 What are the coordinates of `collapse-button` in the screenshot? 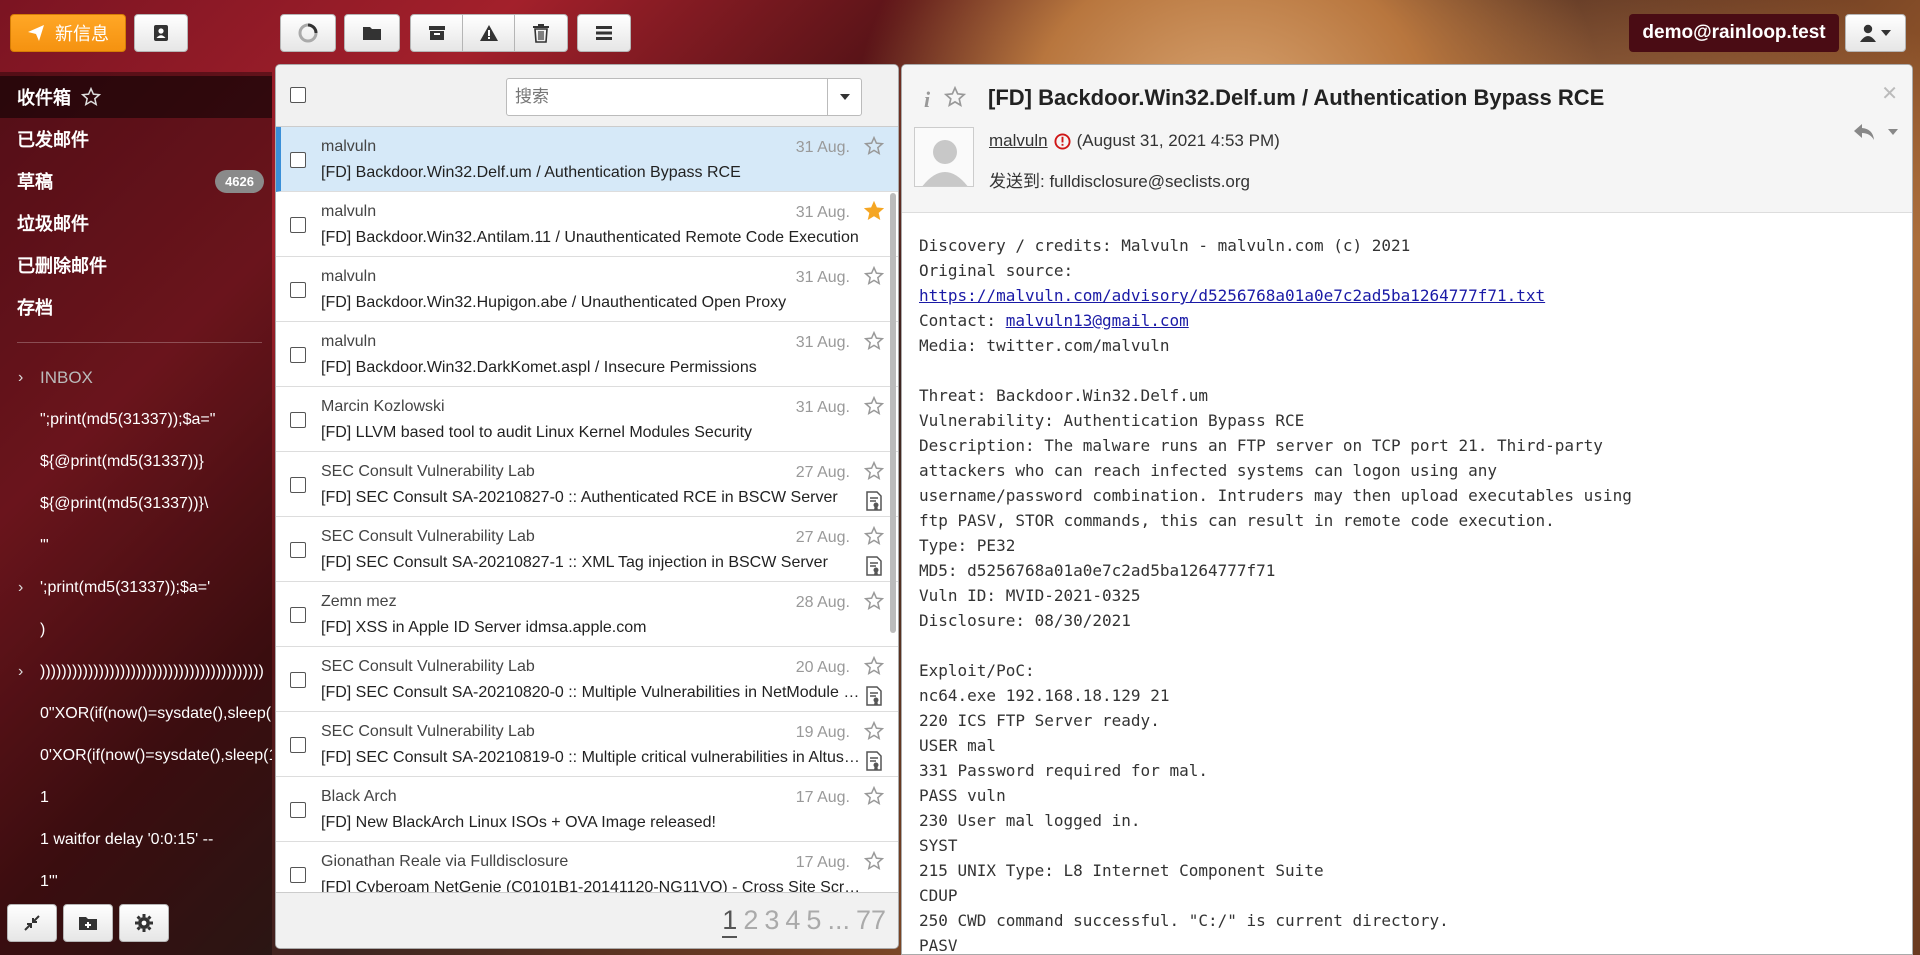 It's located at (32, 923).